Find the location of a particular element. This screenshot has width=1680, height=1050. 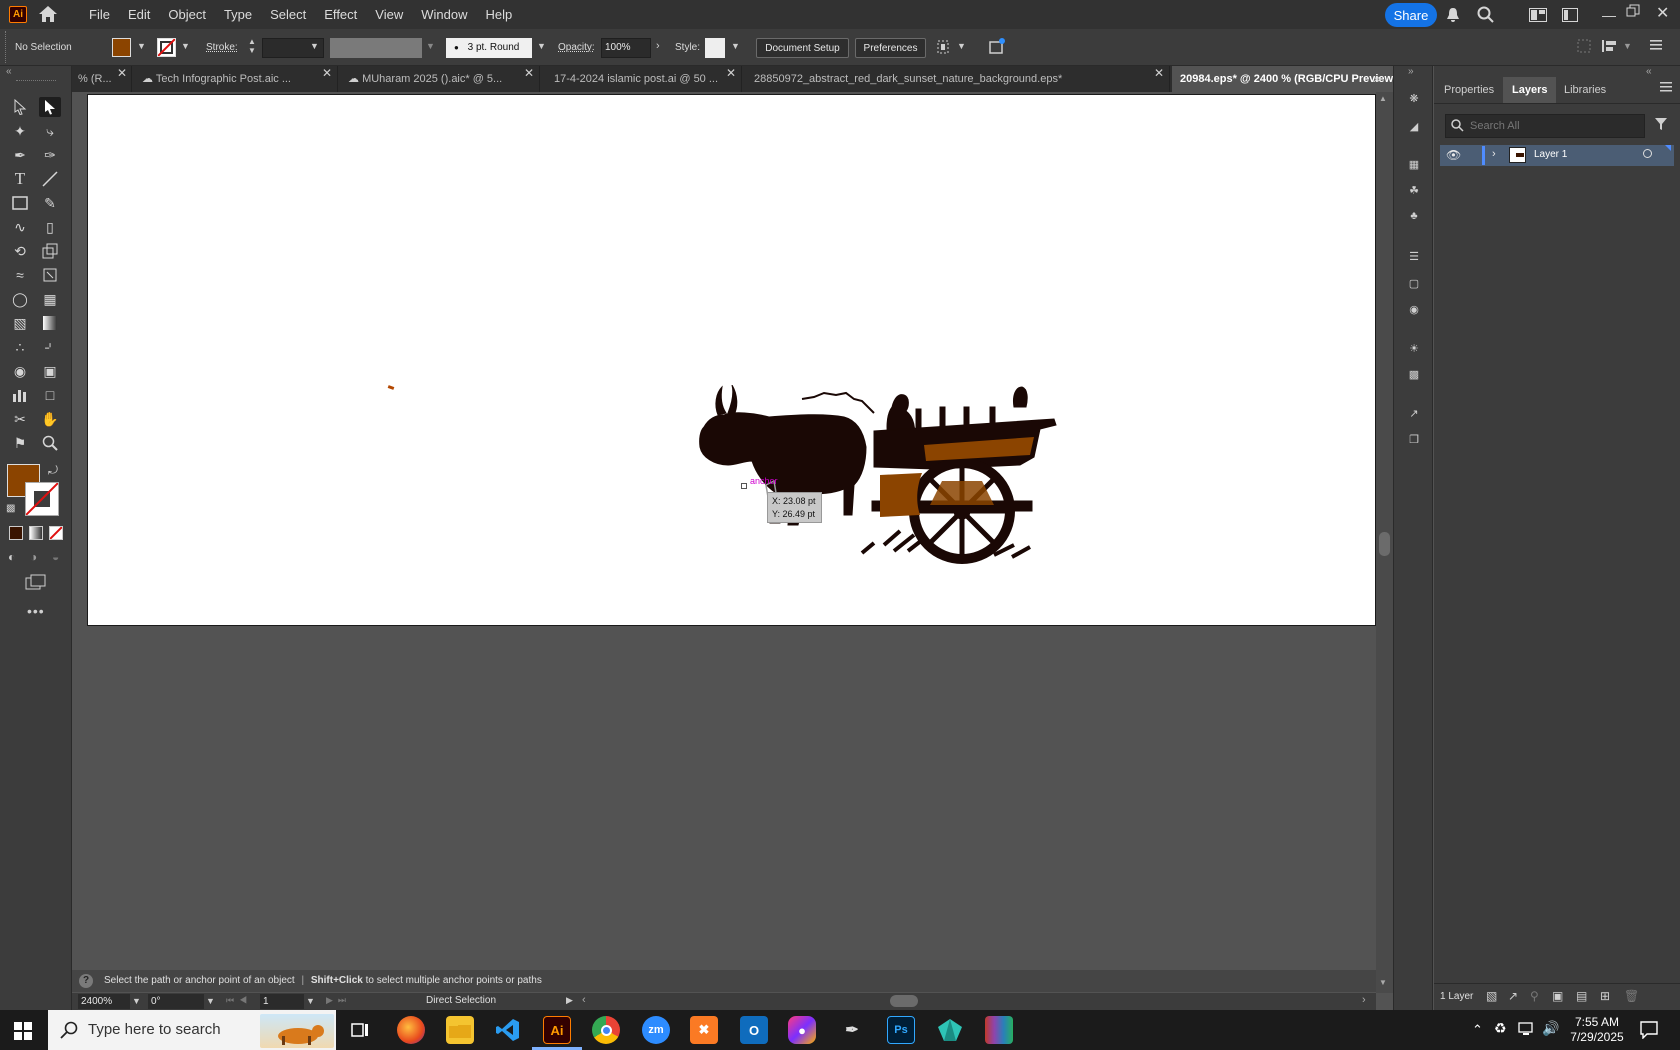

zoom-level-field: 2400% is located at coordinates (104, 1001).